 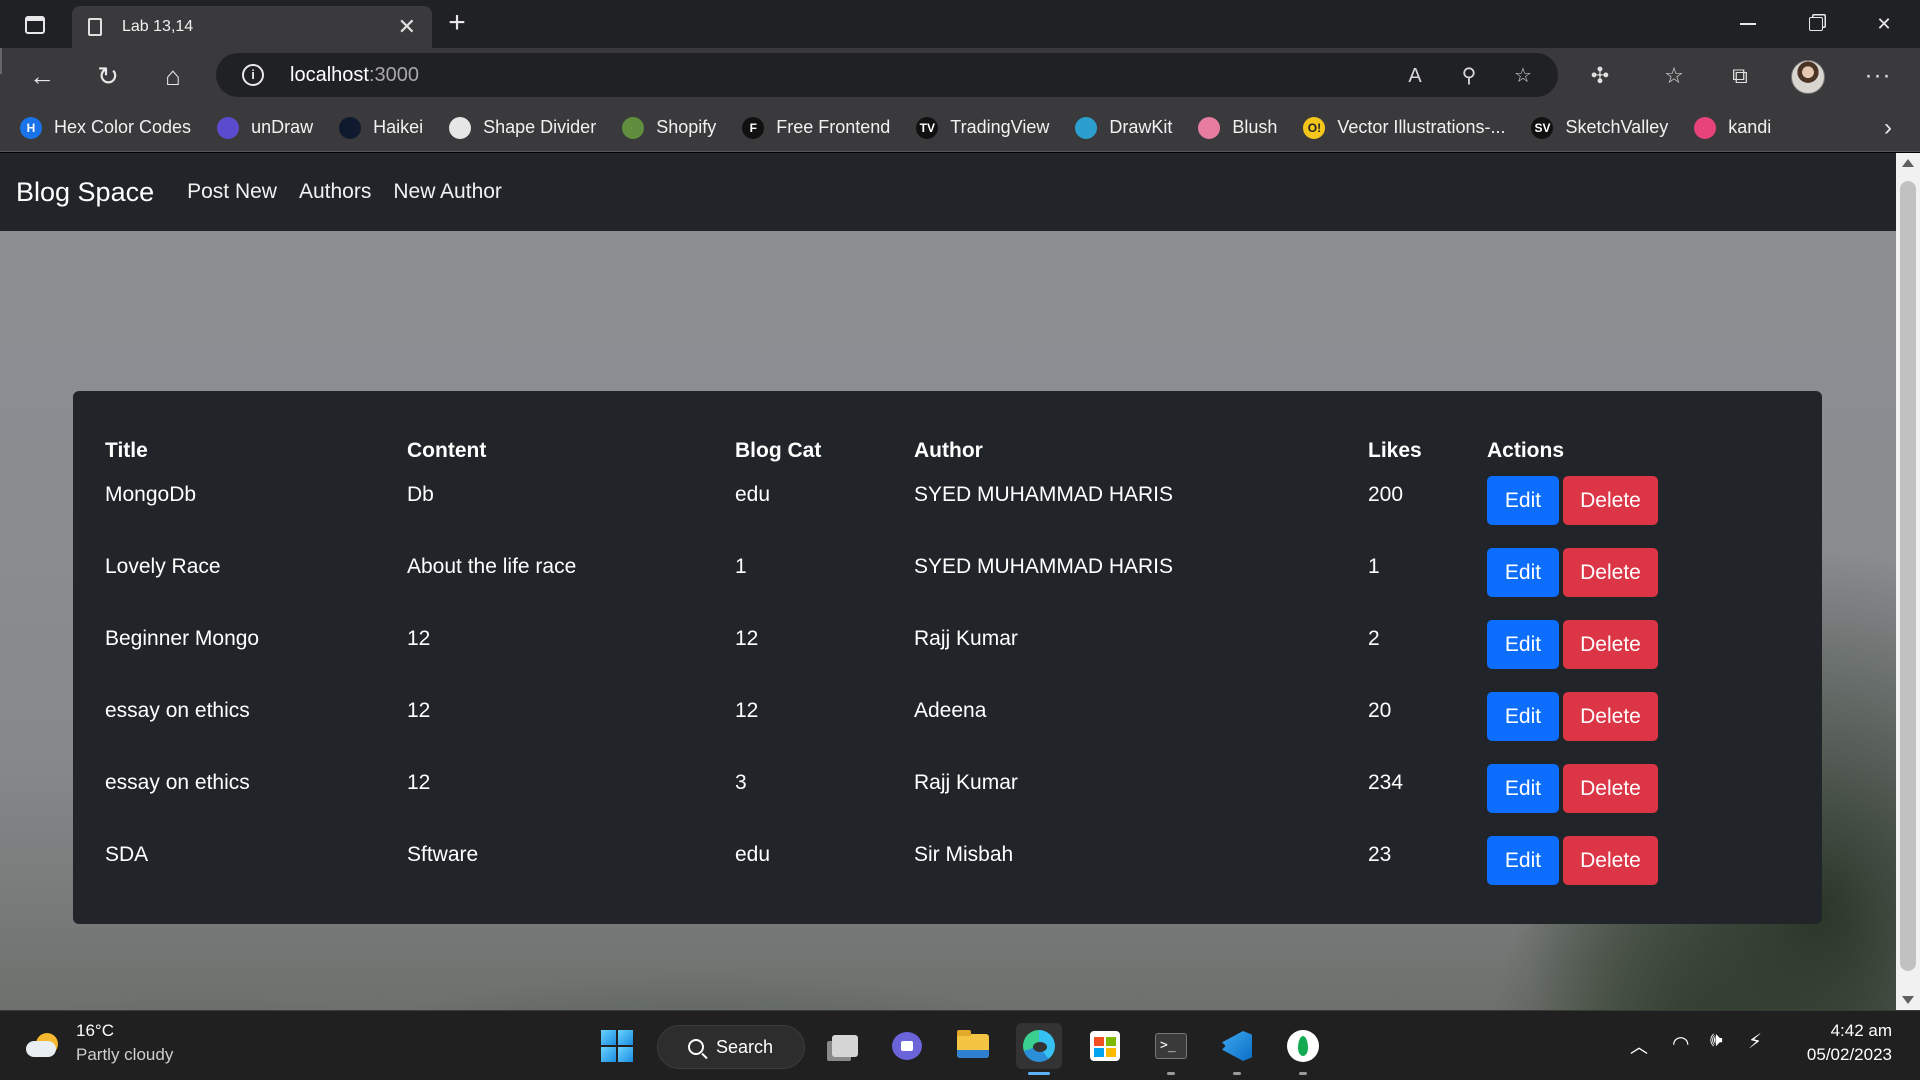 I want to click on page-scrollbar, so click(x=1908, y=581).